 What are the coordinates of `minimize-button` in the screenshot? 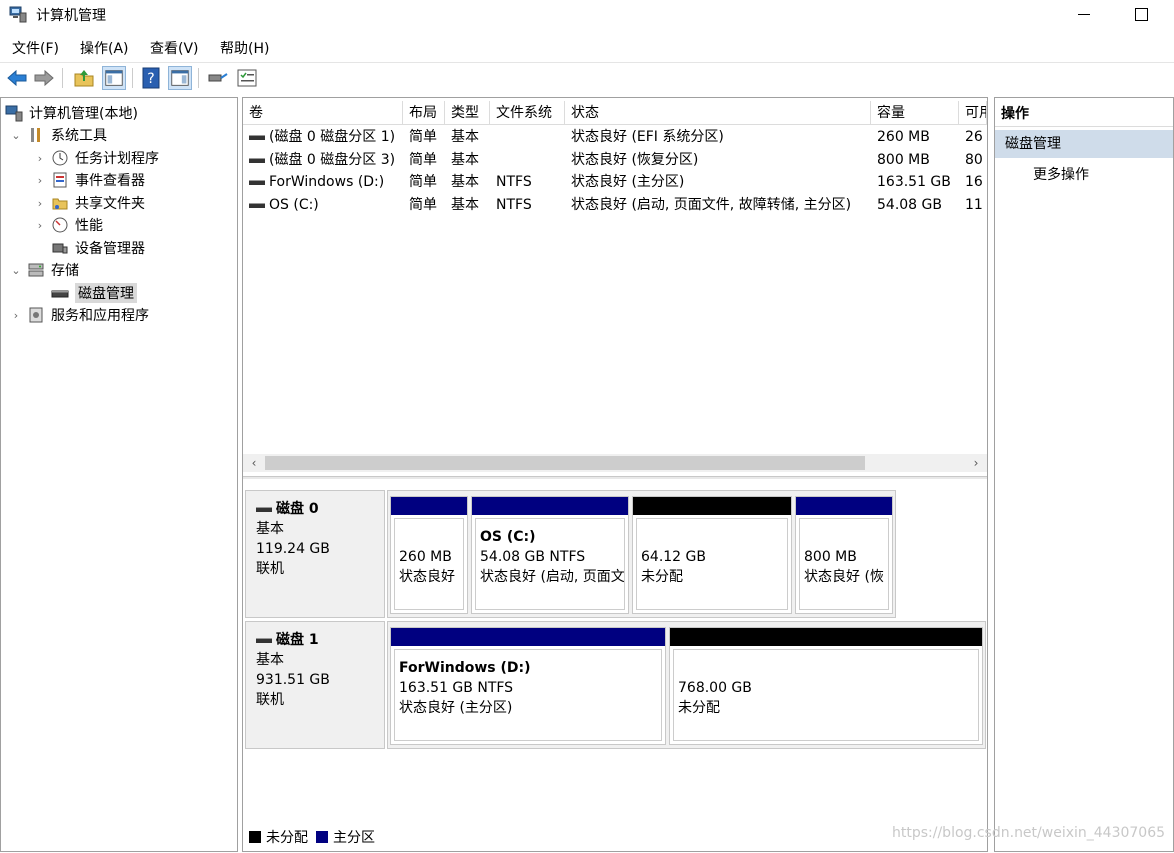 It's located at (1085, 15).